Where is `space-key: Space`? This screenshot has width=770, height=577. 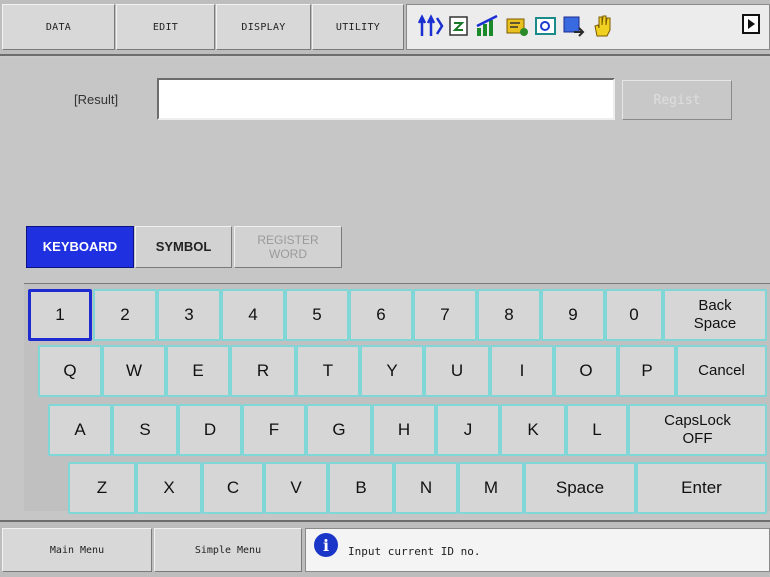 space-key: Space is located at coordinates (580, 488).